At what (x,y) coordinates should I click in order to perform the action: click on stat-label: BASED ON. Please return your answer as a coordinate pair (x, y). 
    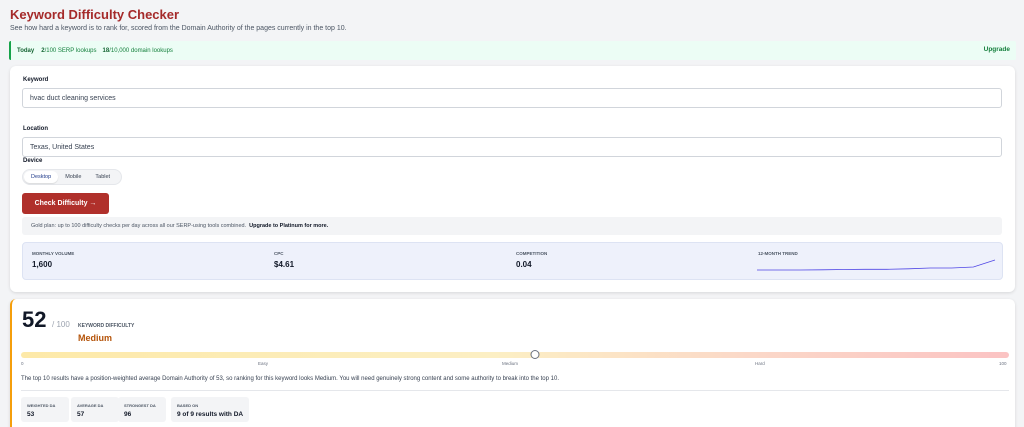
    Looking at the image, I should click on (188, 405).